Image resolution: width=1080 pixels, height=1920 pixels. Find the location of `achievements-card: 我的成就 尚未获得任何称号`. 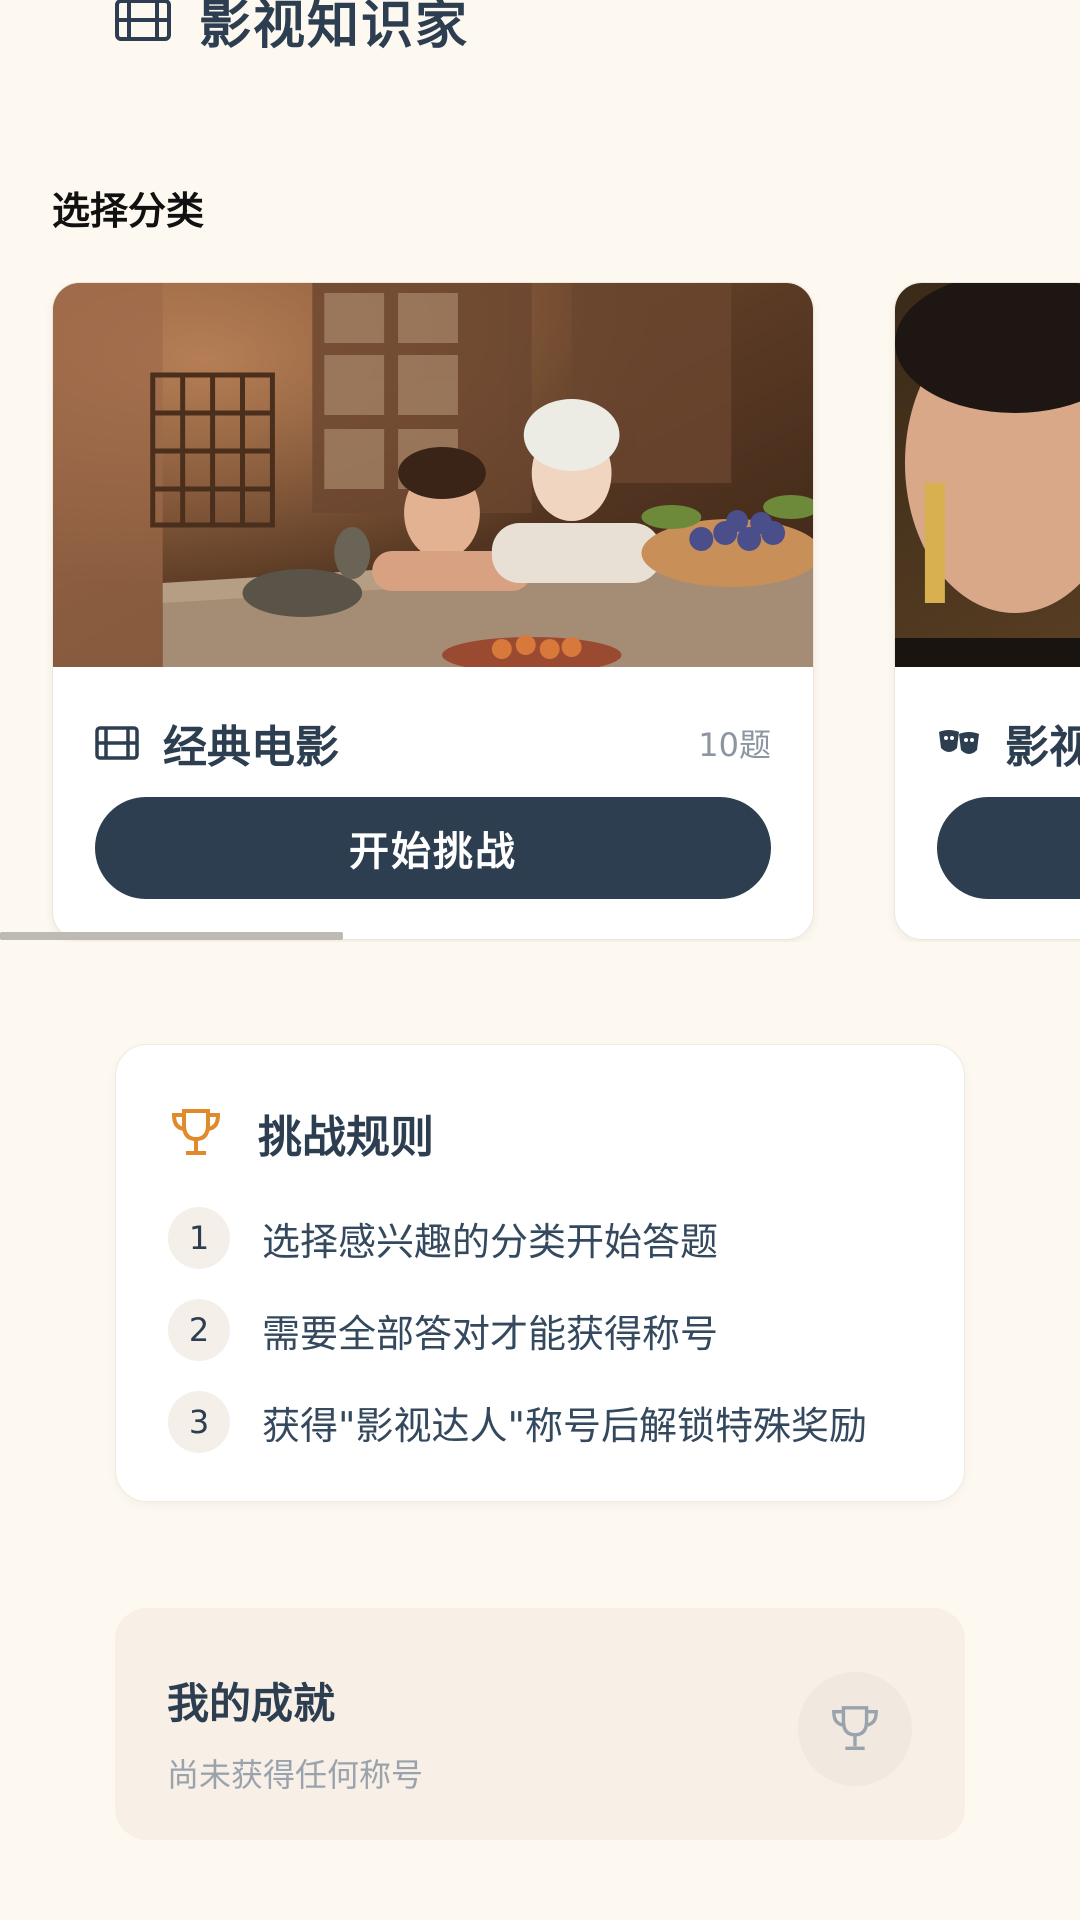

achievements-card: 我的成就 尚未获得任何称号 is located at coordinates (540, 1724).